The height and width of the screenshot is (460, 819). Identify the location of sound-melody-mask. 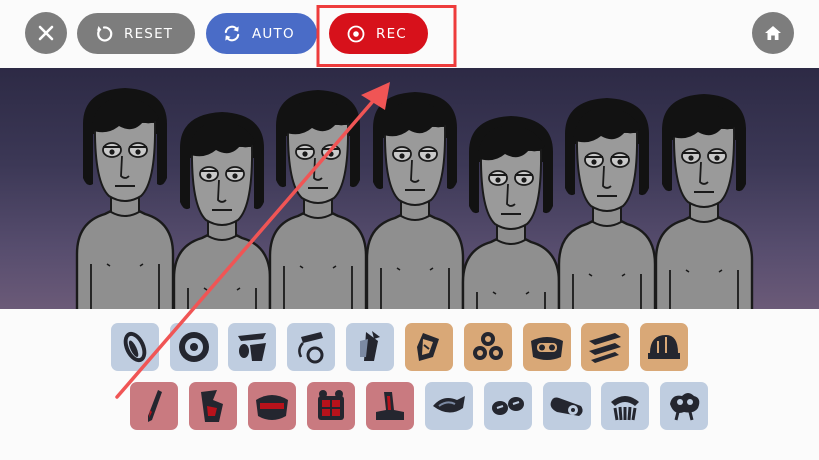
(272, 406).